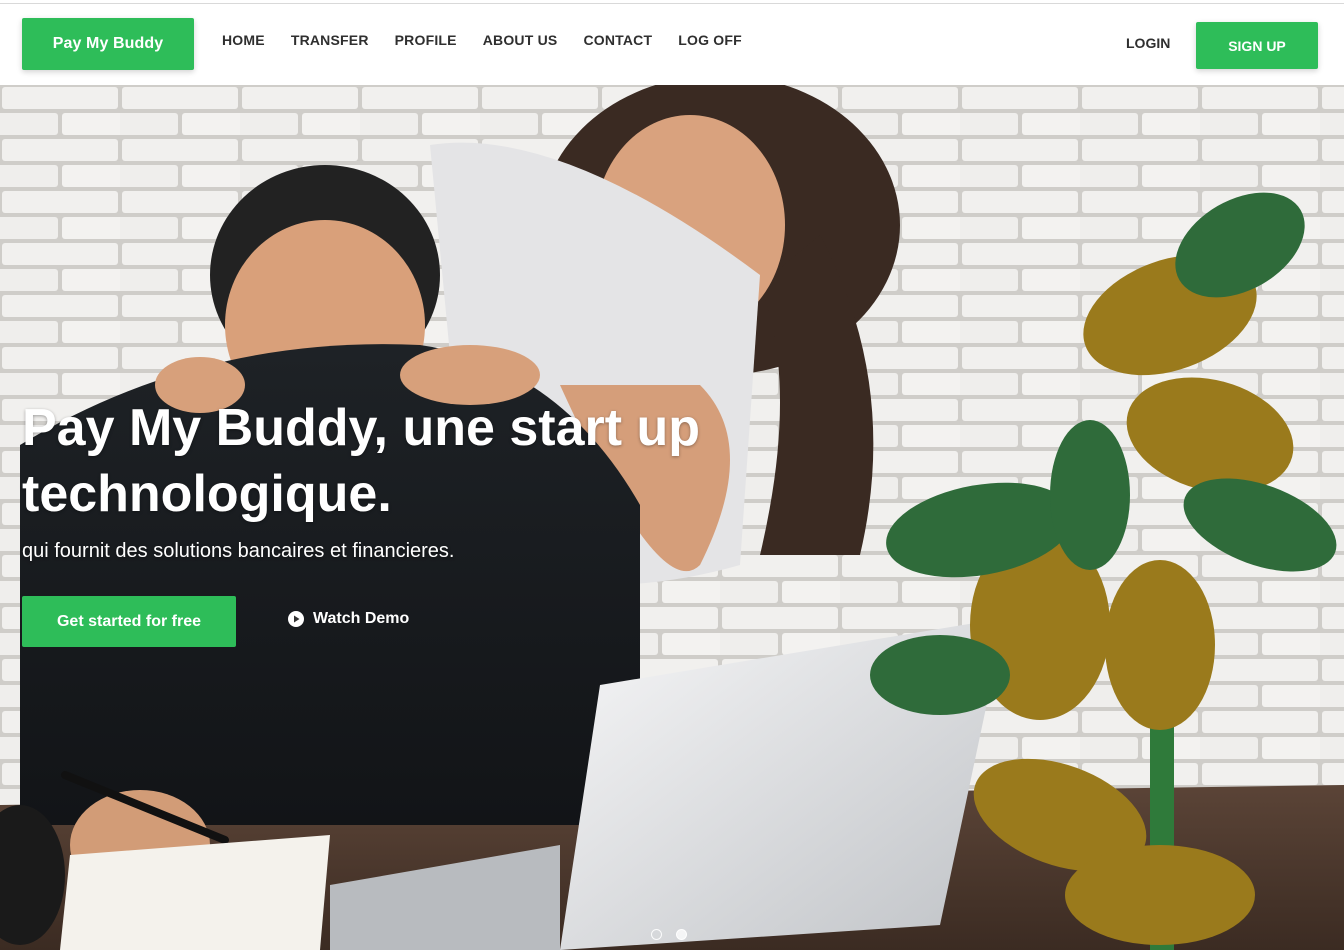 Image resolution: width=1344 pixels, height=950 pixels. I want to click on login-link: LOGIN, so click(1148, 43).